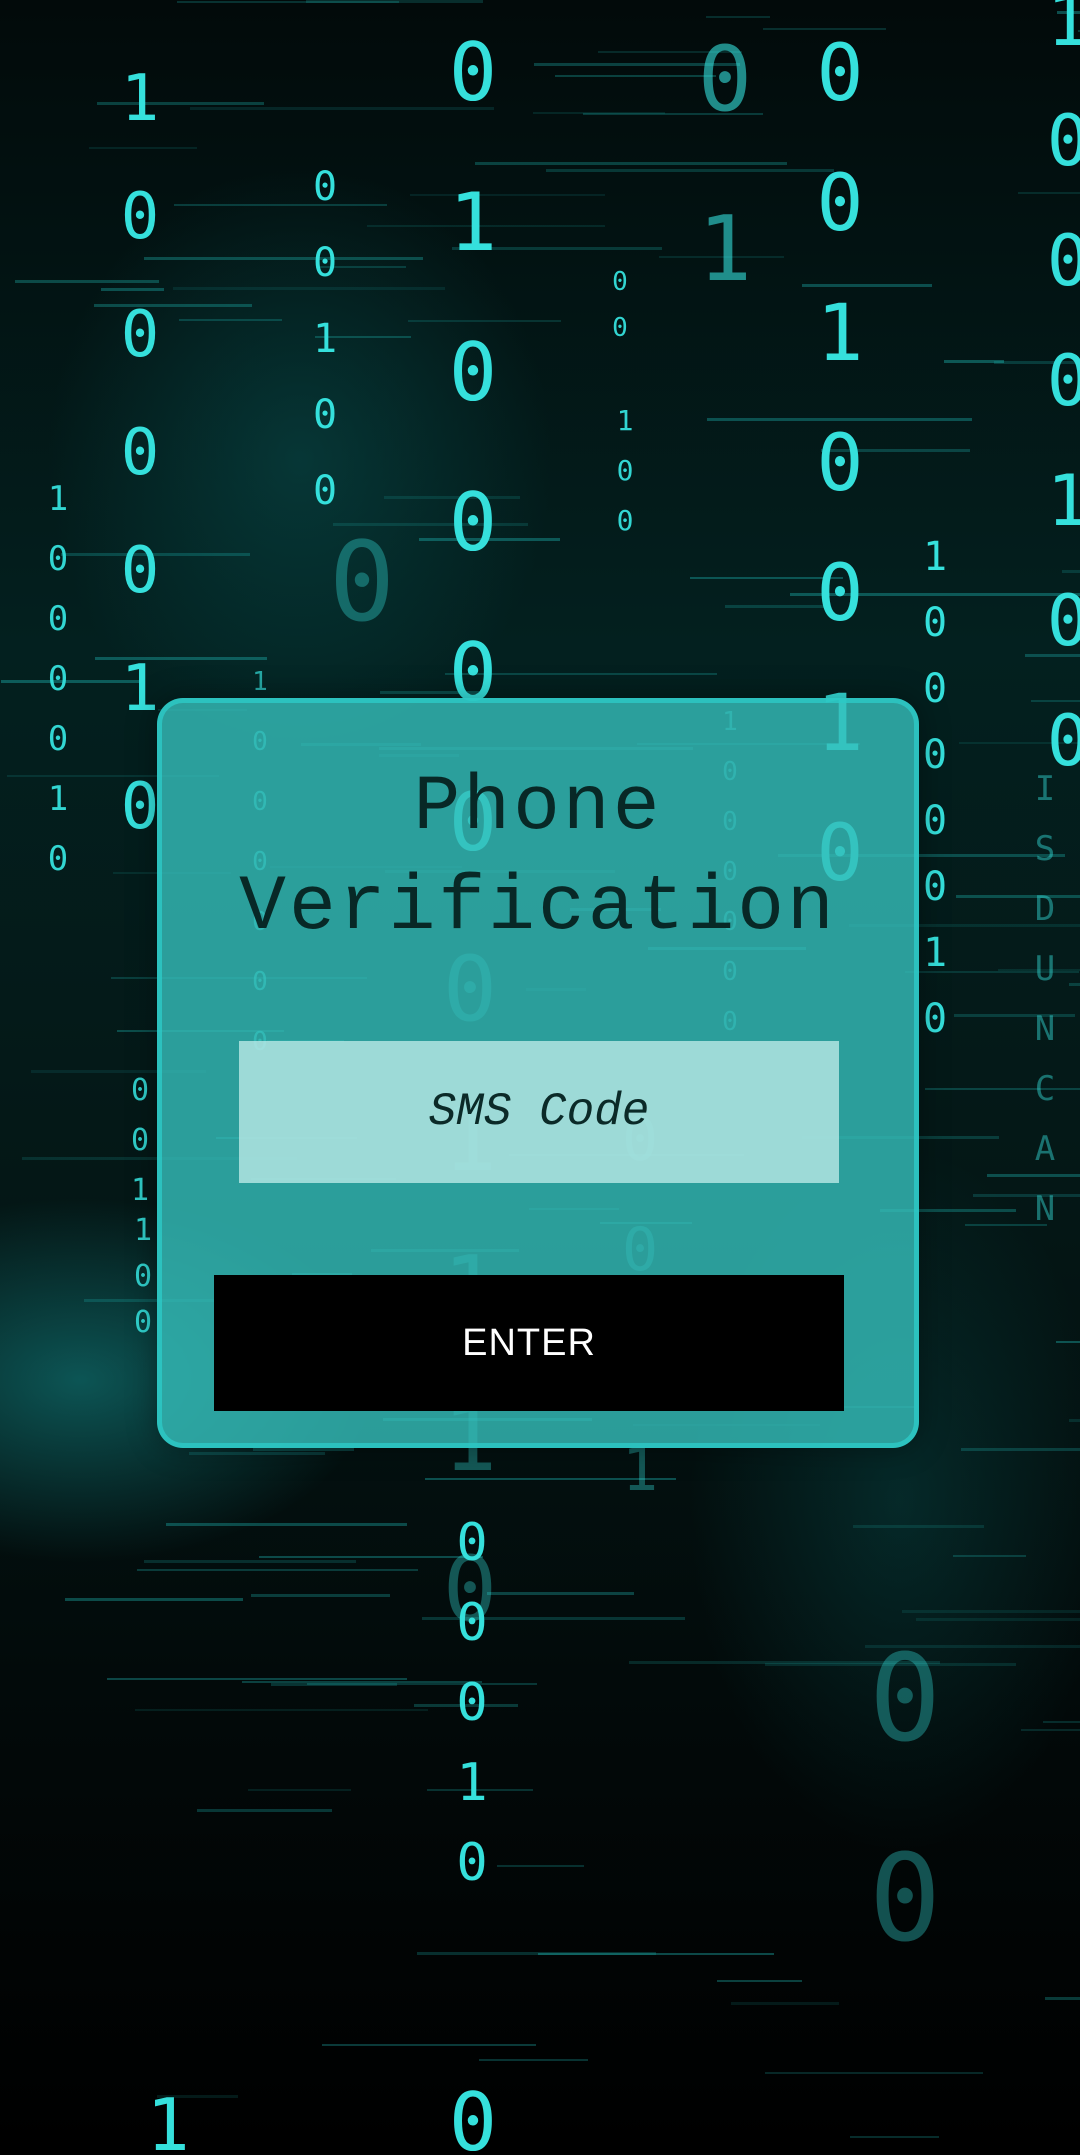  I want to click on sms-code-input, so click(539, 1112).